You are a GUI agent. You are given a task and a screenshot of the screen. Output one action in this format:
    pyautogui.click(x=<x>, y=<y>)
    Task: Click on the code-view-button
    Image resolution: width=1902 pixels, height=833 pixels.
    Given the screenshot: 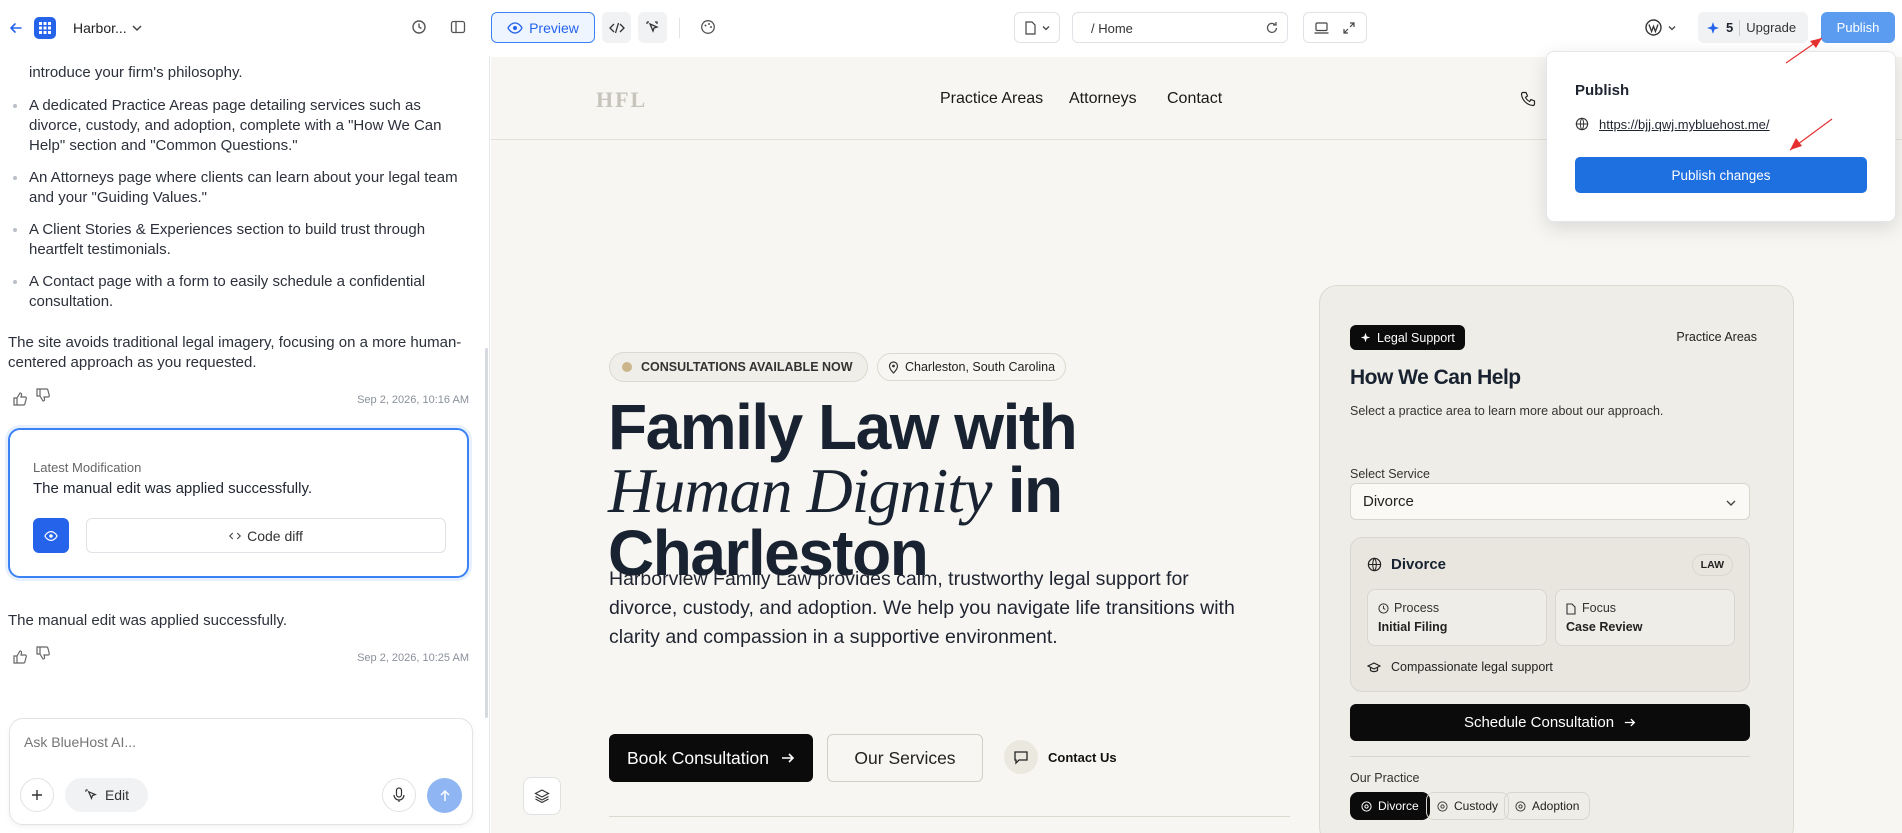 What is the action you would take?
    pyautogui.click(x=616, y=27)
    